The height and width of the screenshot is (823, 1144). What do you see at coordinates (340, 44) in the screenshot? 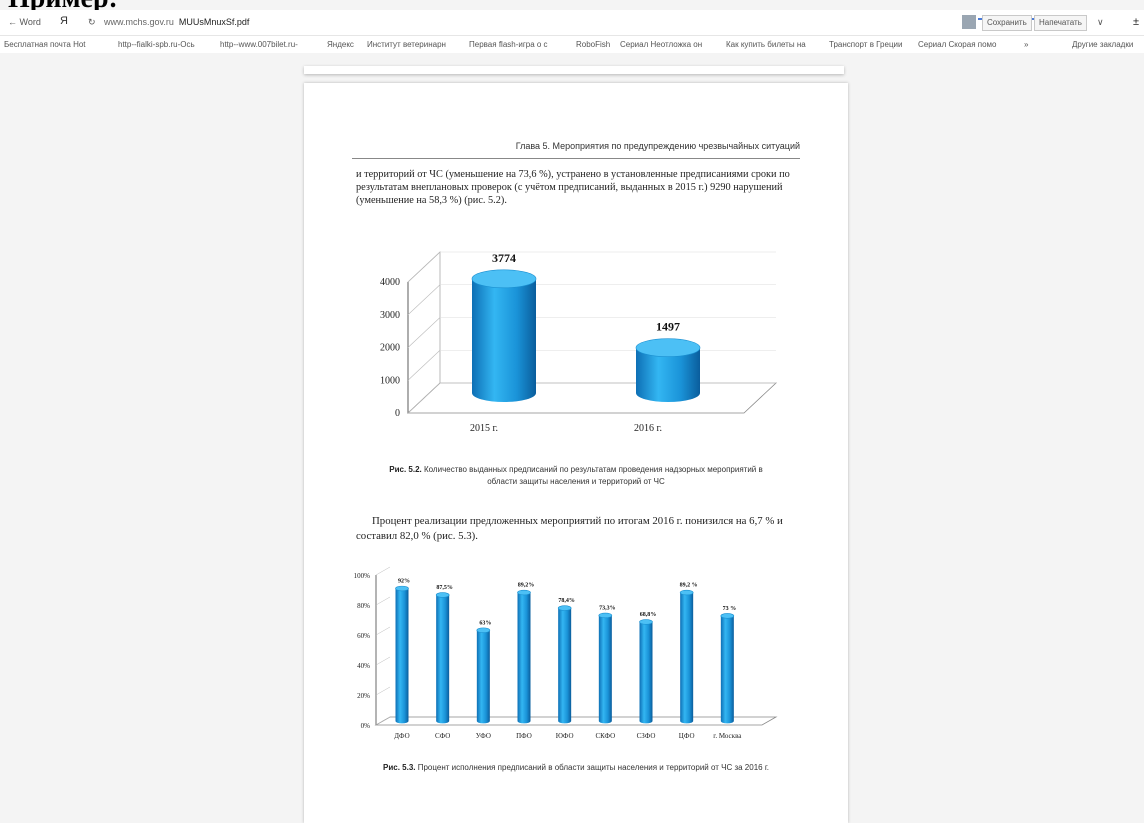
I see `bookmark-item: Яндекс` at bounding box center [340, 44].